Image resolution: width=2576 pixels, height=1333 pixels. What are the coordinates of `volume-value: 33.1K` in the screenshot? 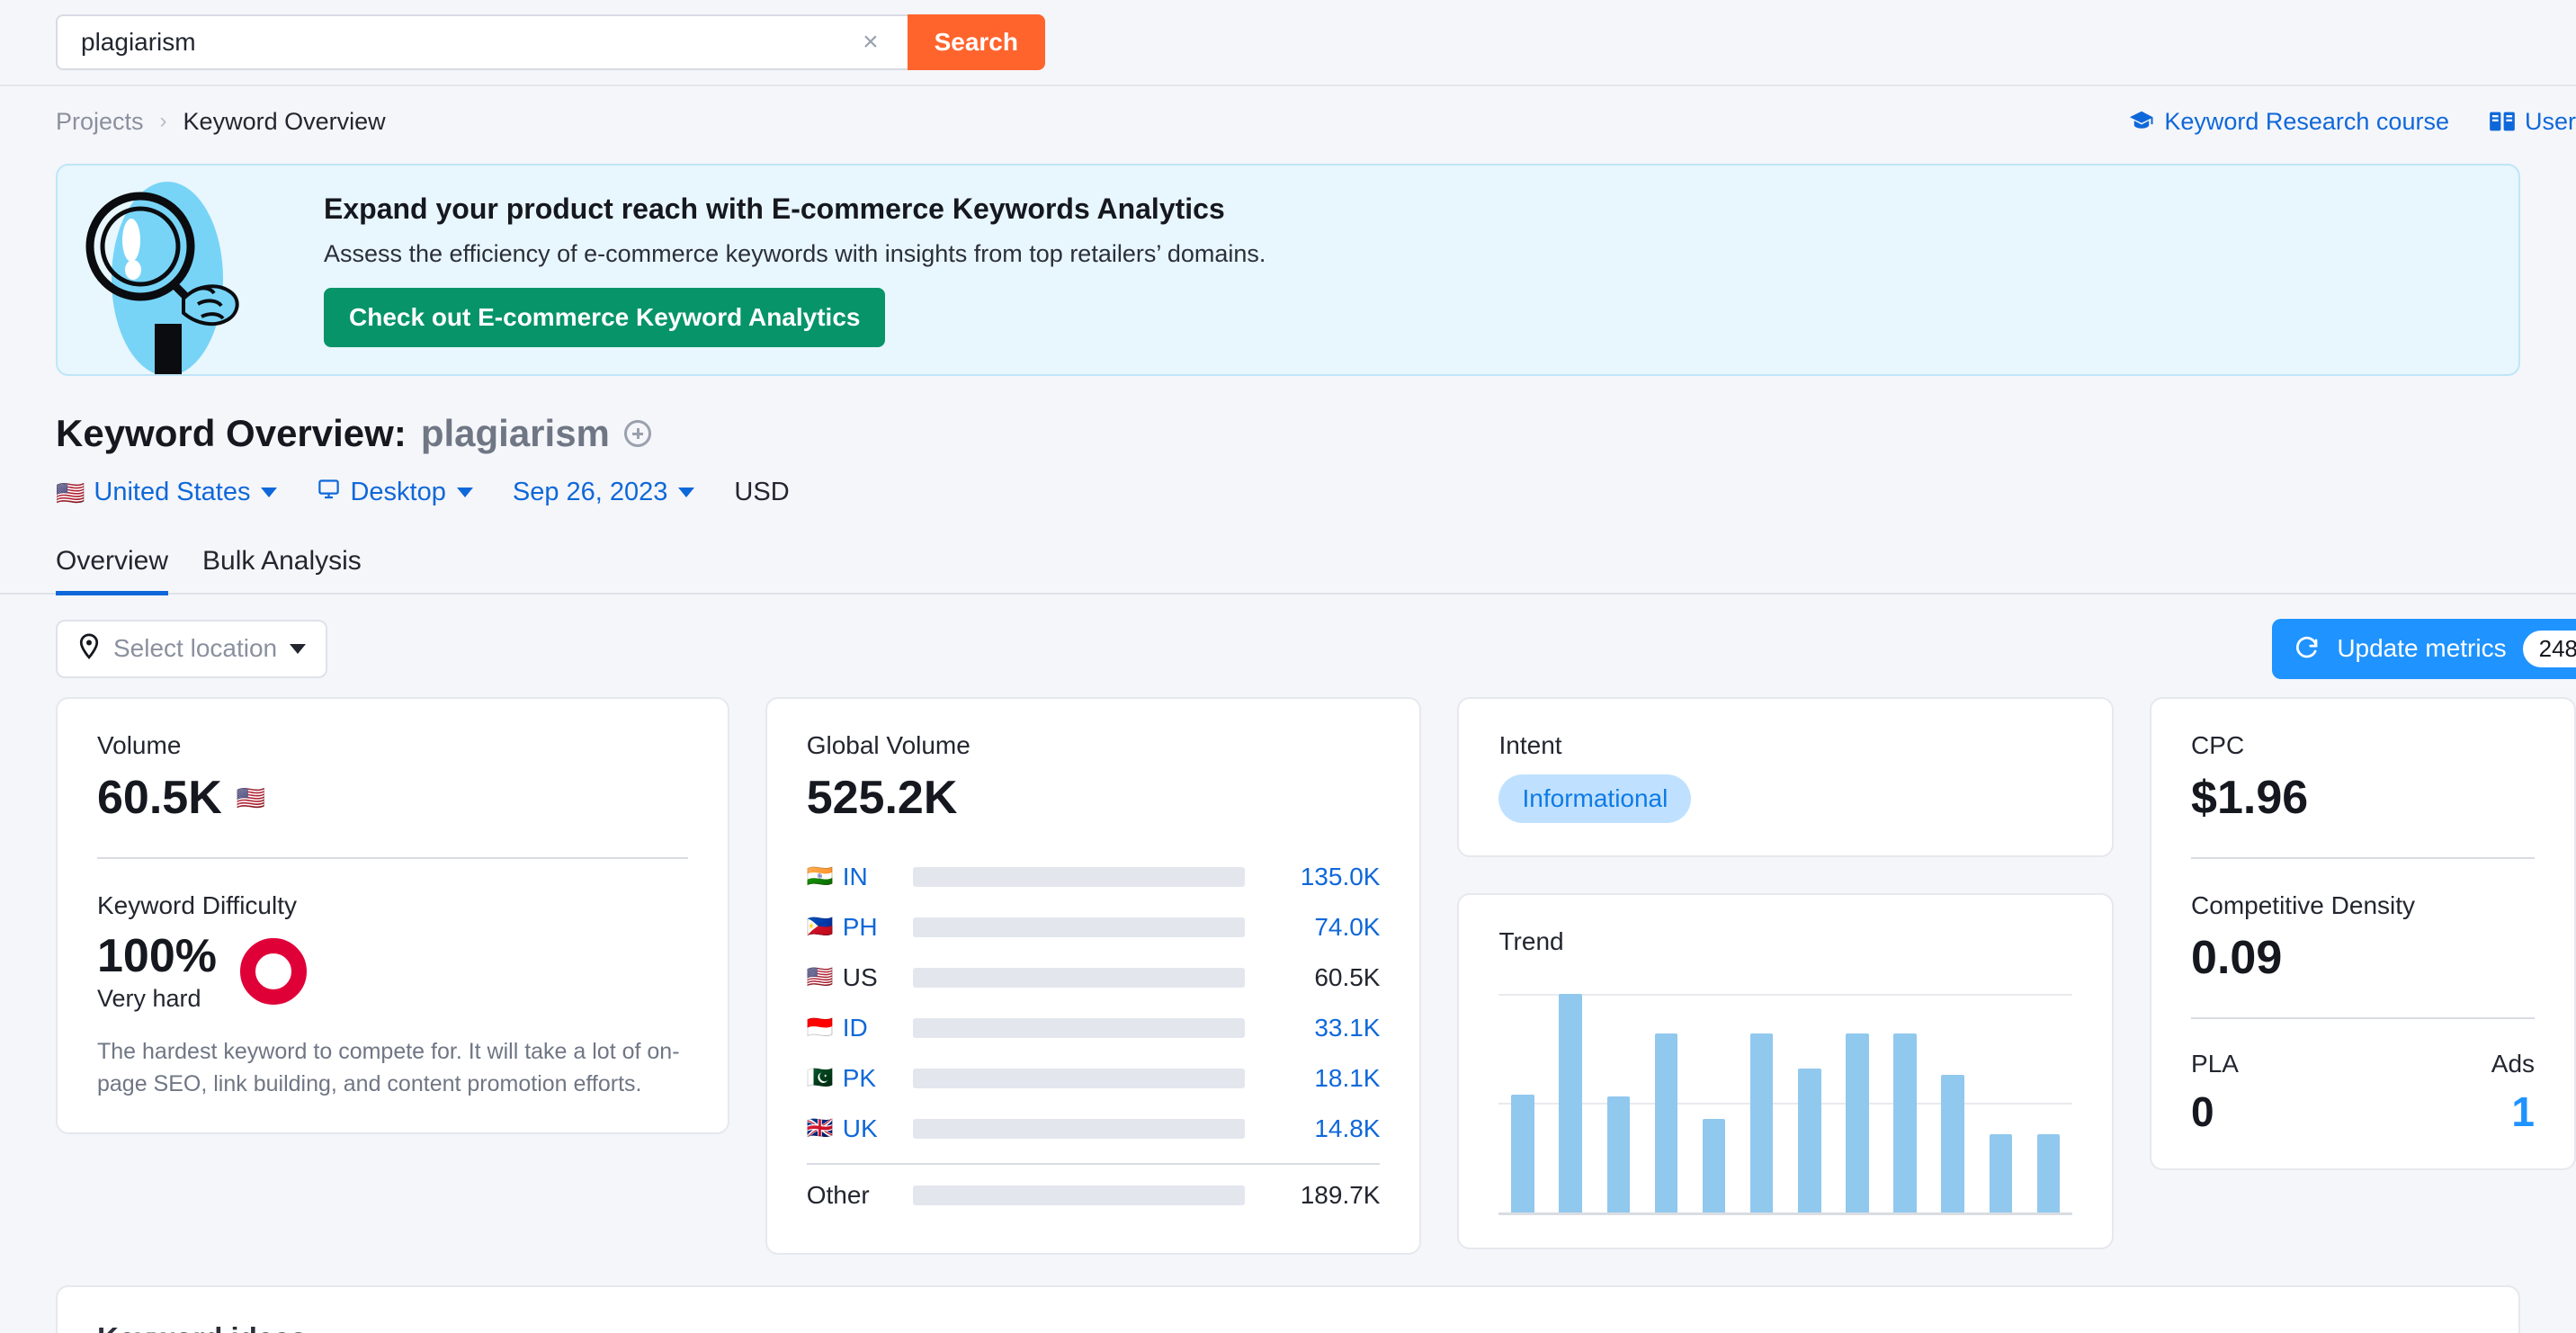 It's located at (1312, 1028).